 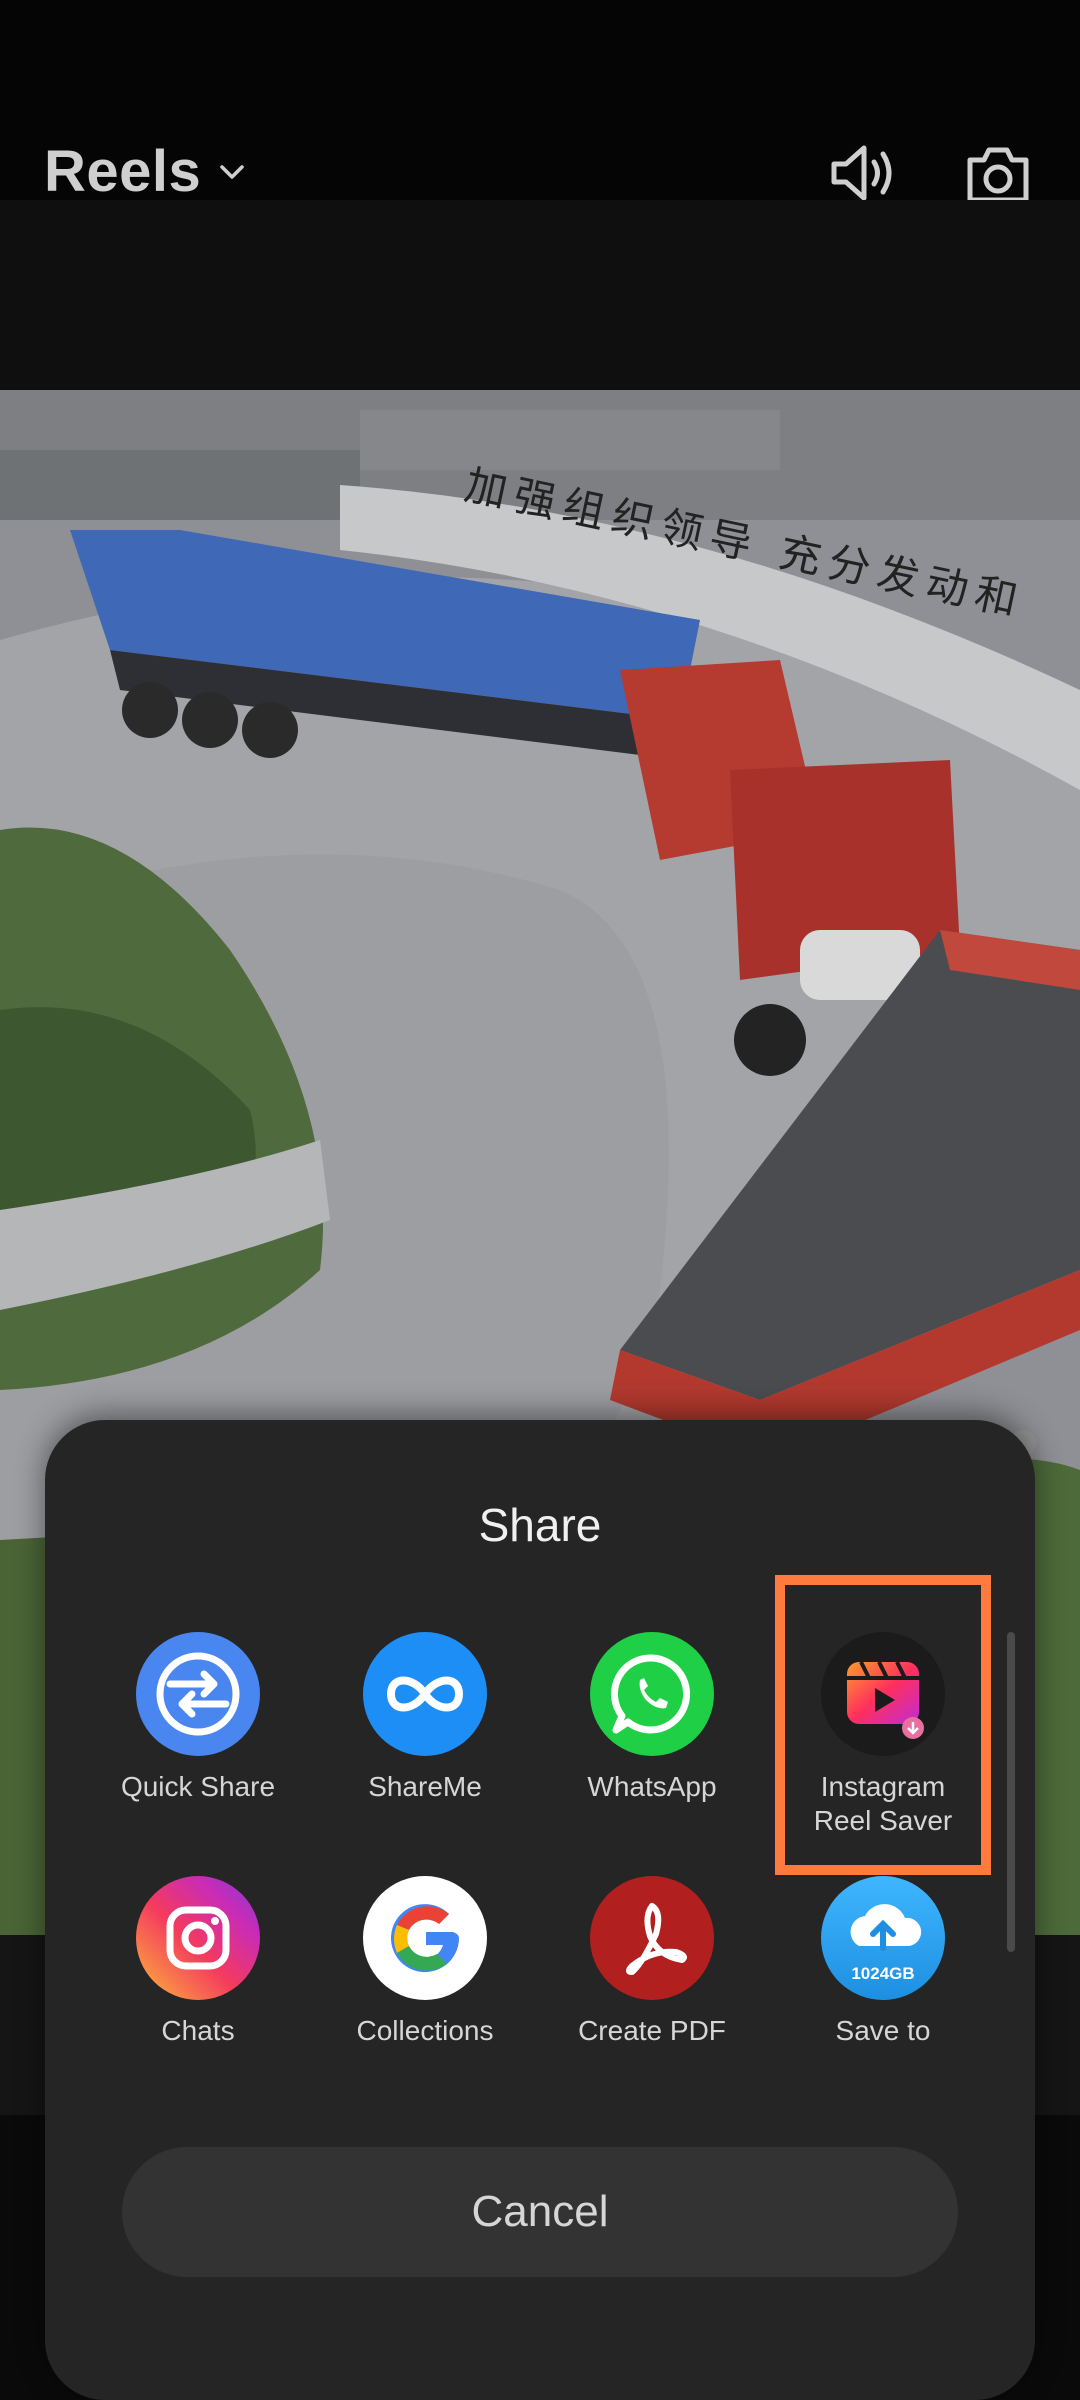 What do you see at coordinates (1011, 1792) in the screenshot?
I see `share-scrollbar` at bounding box center [1011, 1792].